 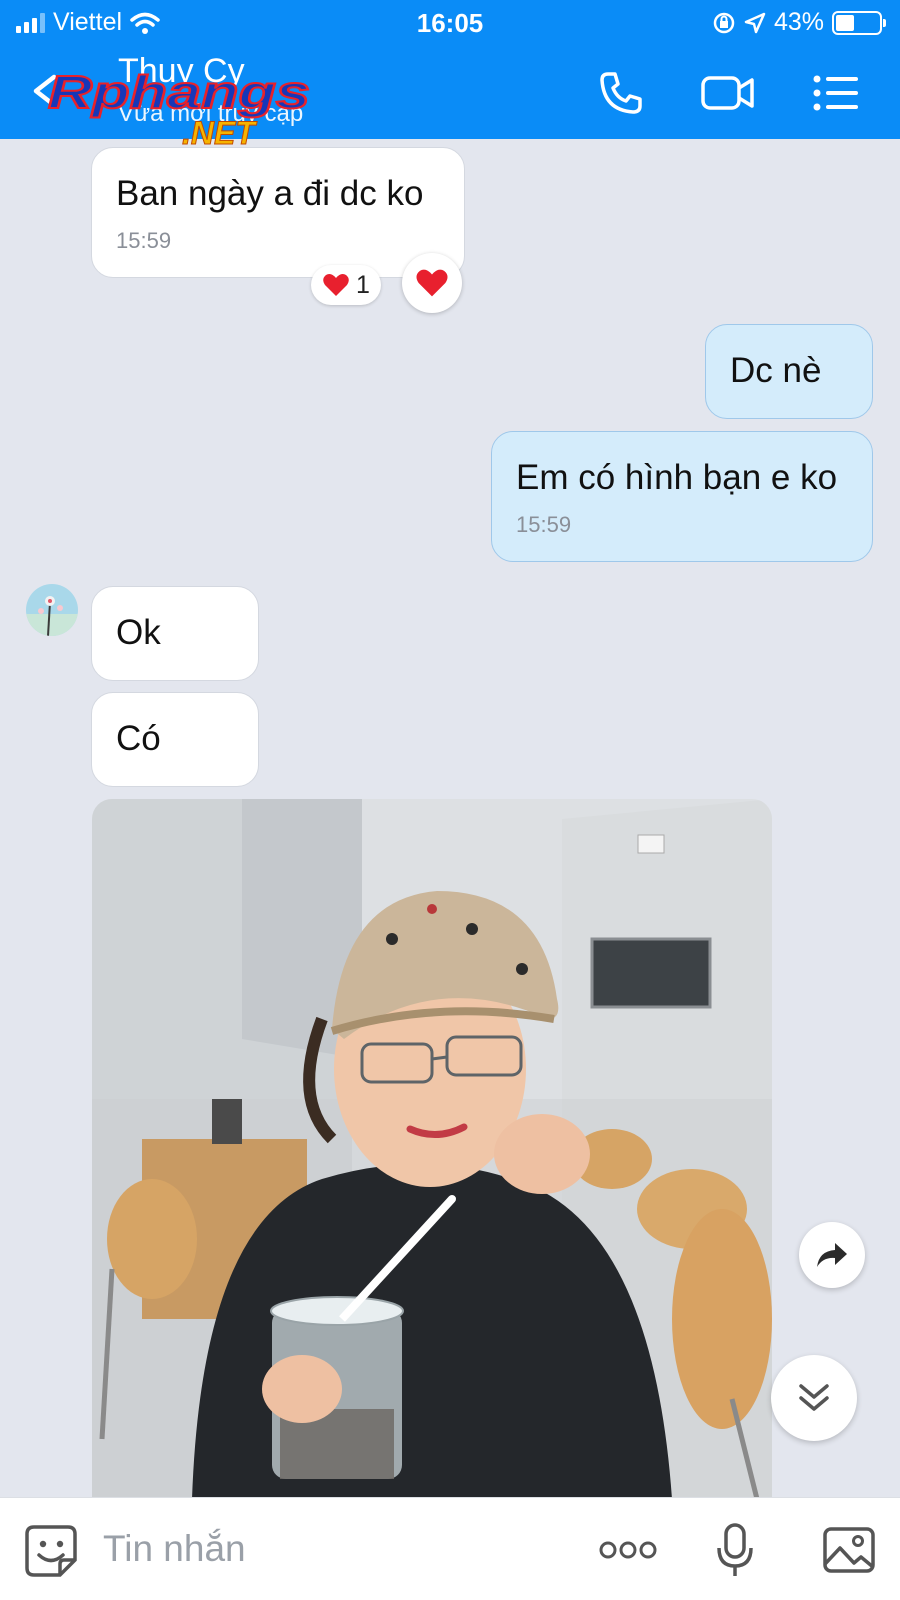 What do you see at coordinates (175, 633) in the screenshot?
I see `message-bubble-incoming: Ok` at bounding box center [175, 633].